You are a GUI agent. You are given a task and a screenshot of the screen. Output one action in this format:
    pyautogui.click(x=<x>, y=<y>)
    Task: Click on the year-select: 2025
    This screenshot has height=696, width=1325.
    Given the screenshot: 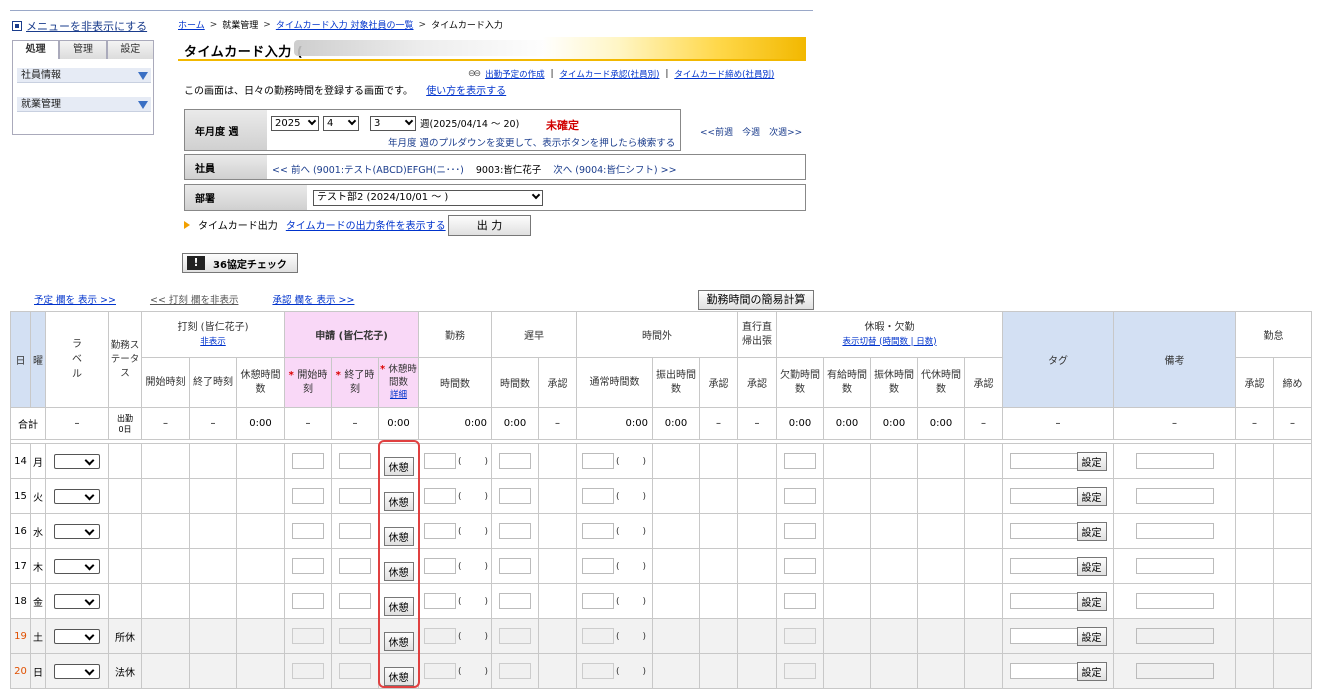 What is the action you would take?
    pyautogui.click(x=295, y=123)
    